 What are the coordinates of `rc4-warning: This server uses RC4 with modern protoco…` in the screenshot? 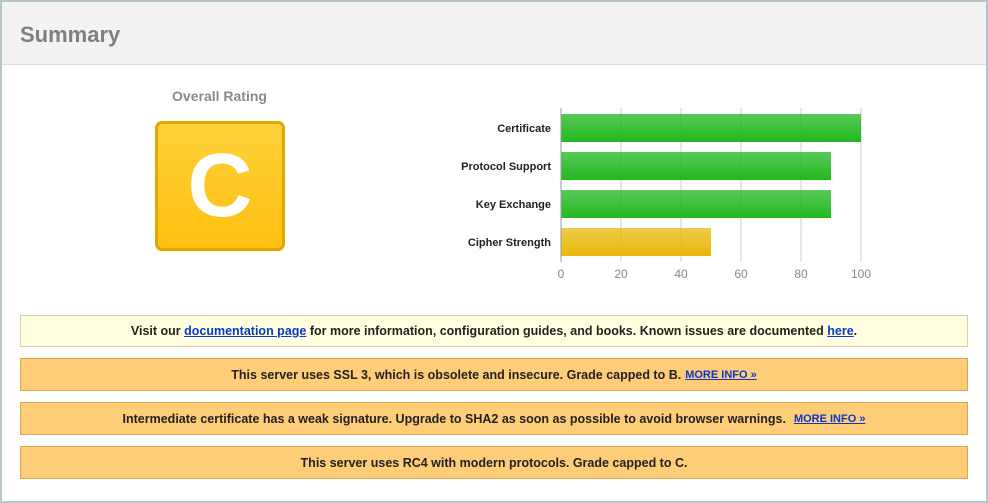 It's located at (494, 462).